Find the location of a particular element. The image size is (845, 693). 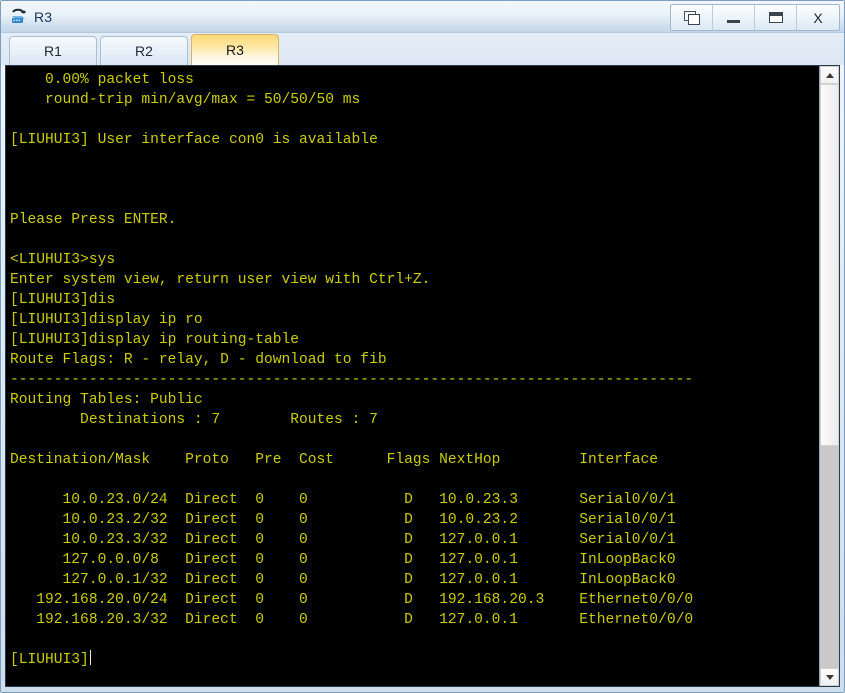

scroll-up-button is located at coordinates (829, 75).